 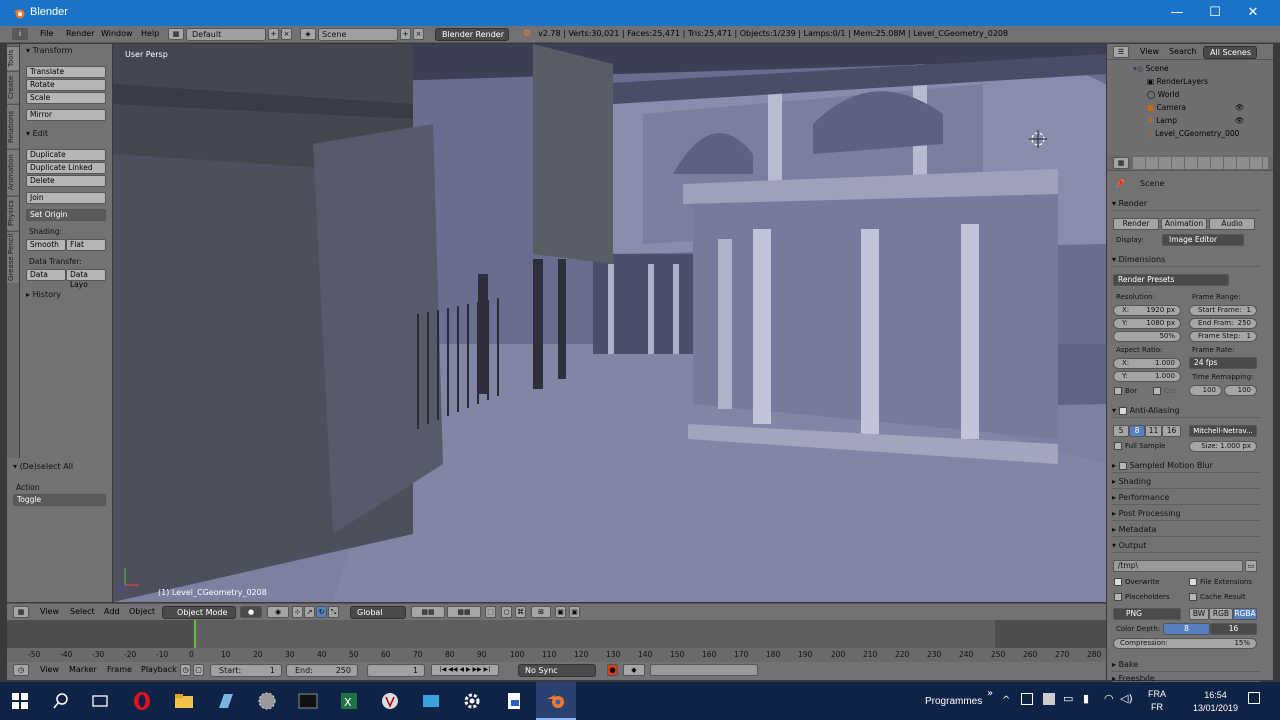 I want to click on render-panel-header: ▾ Render, so click(x=1186, y=203).